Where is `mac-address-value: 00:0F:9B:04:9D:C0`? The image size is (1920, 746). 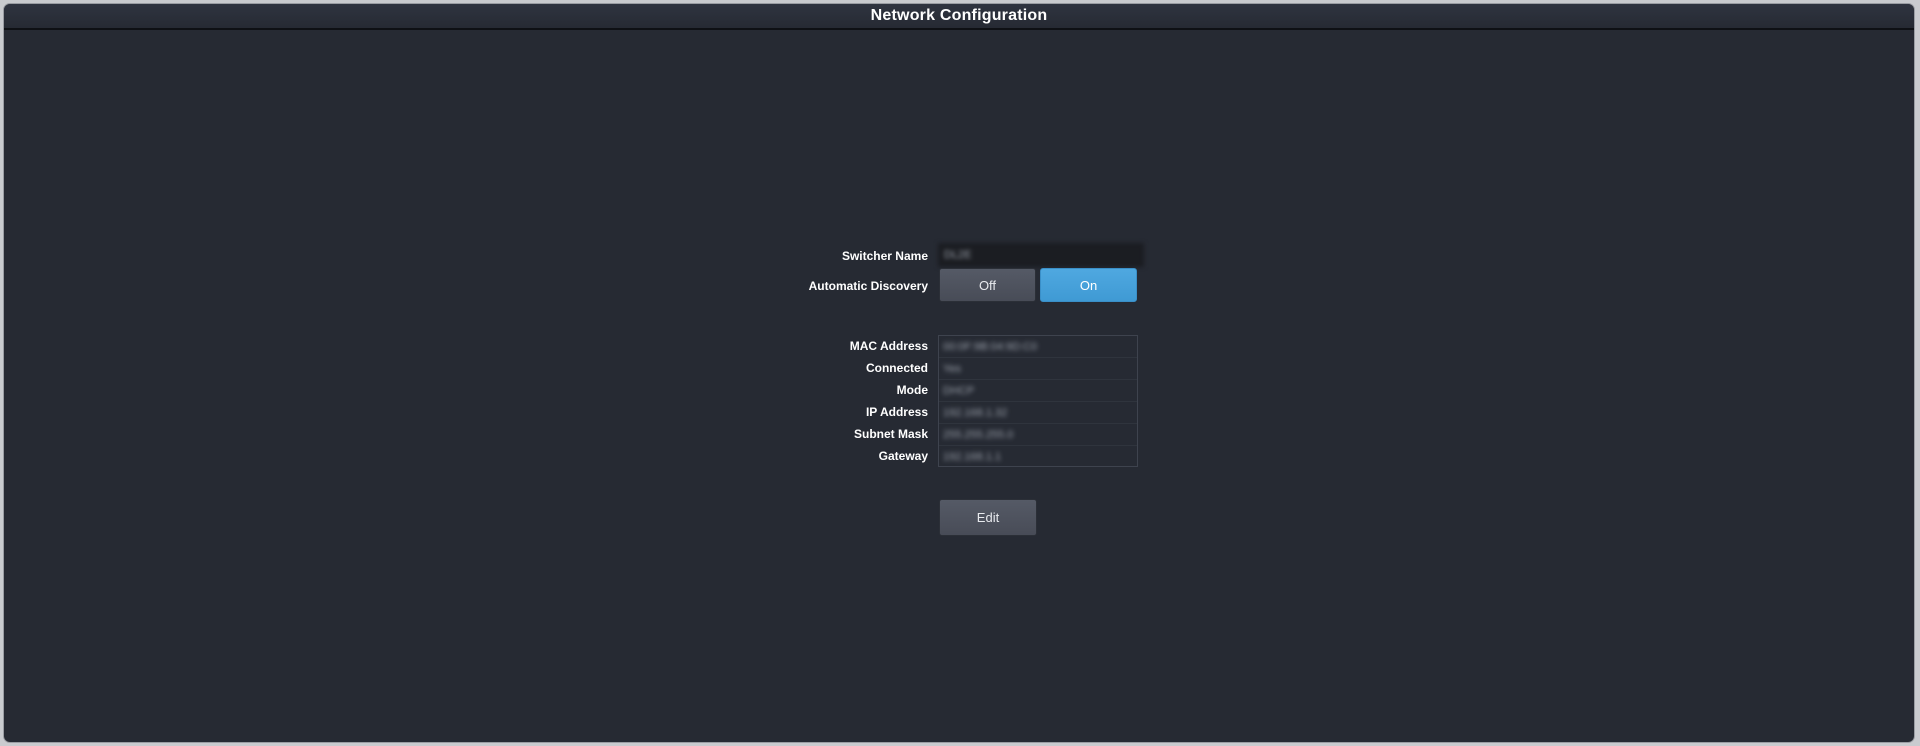
mac-address-value: 00:0F:9B:04:9D:C0 is located at coordinates (1038, 347).